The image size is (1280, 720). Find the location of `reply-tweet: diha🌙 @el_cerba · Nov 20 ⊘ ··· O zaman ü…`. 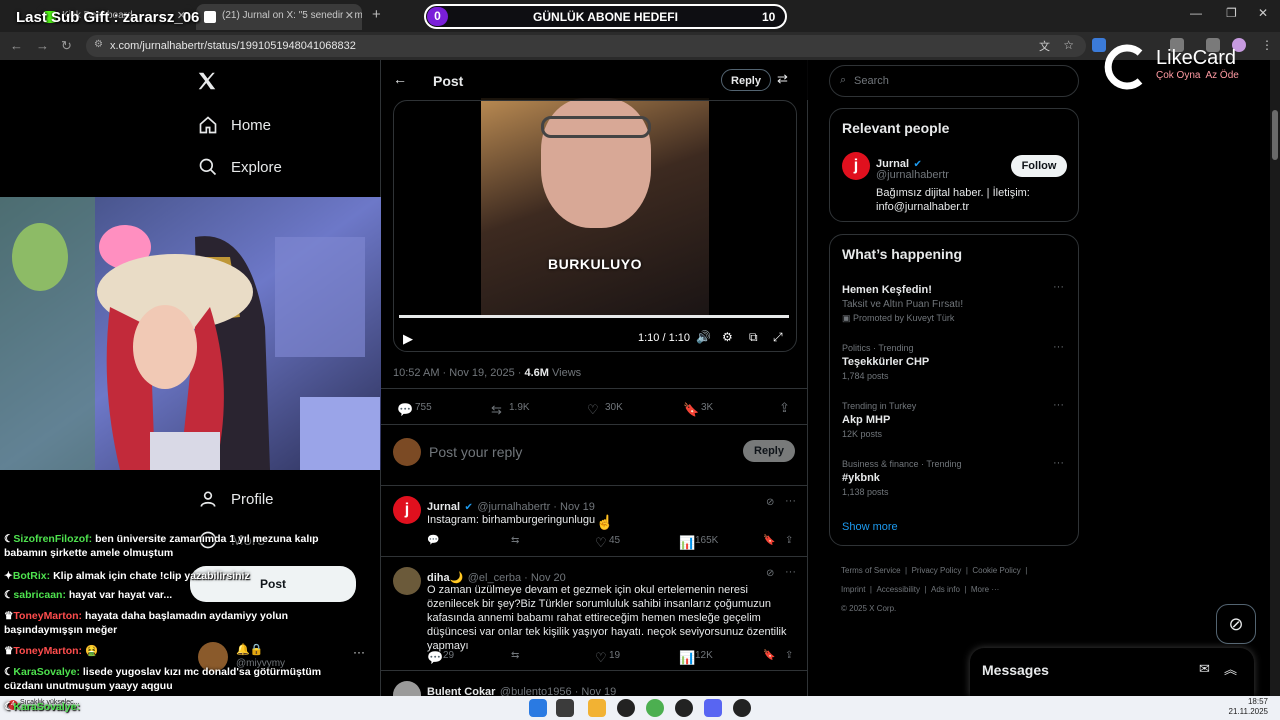

reply-tweet: diha🌙 @el_cerba · Nov 20 ⊘ ··· O zaman ü… is located at coordinates (594, 613).